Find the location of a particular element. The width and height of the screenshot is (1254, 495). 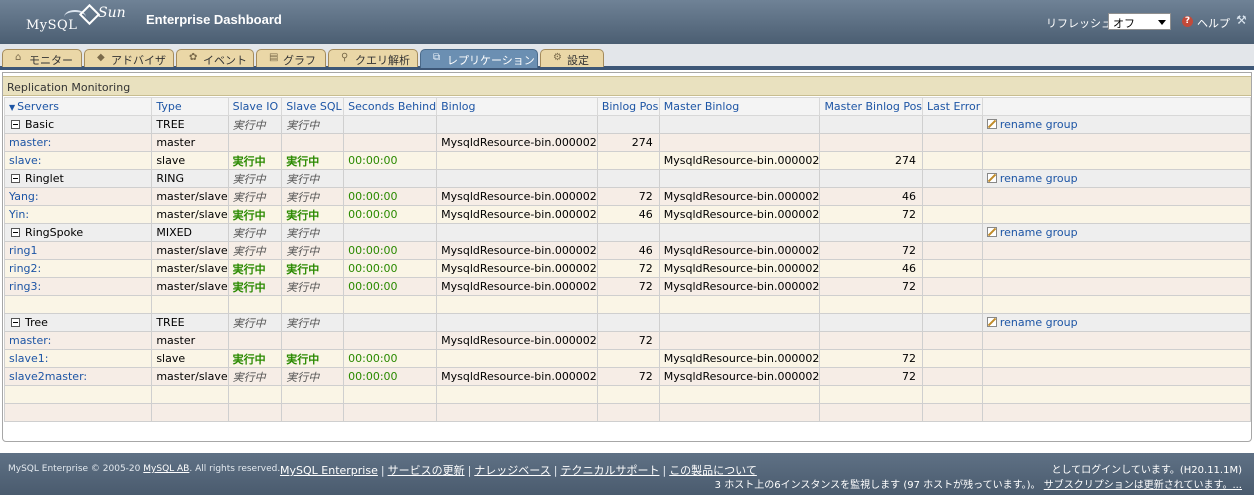

group-name: Tree is located at coordinates (28, 322).